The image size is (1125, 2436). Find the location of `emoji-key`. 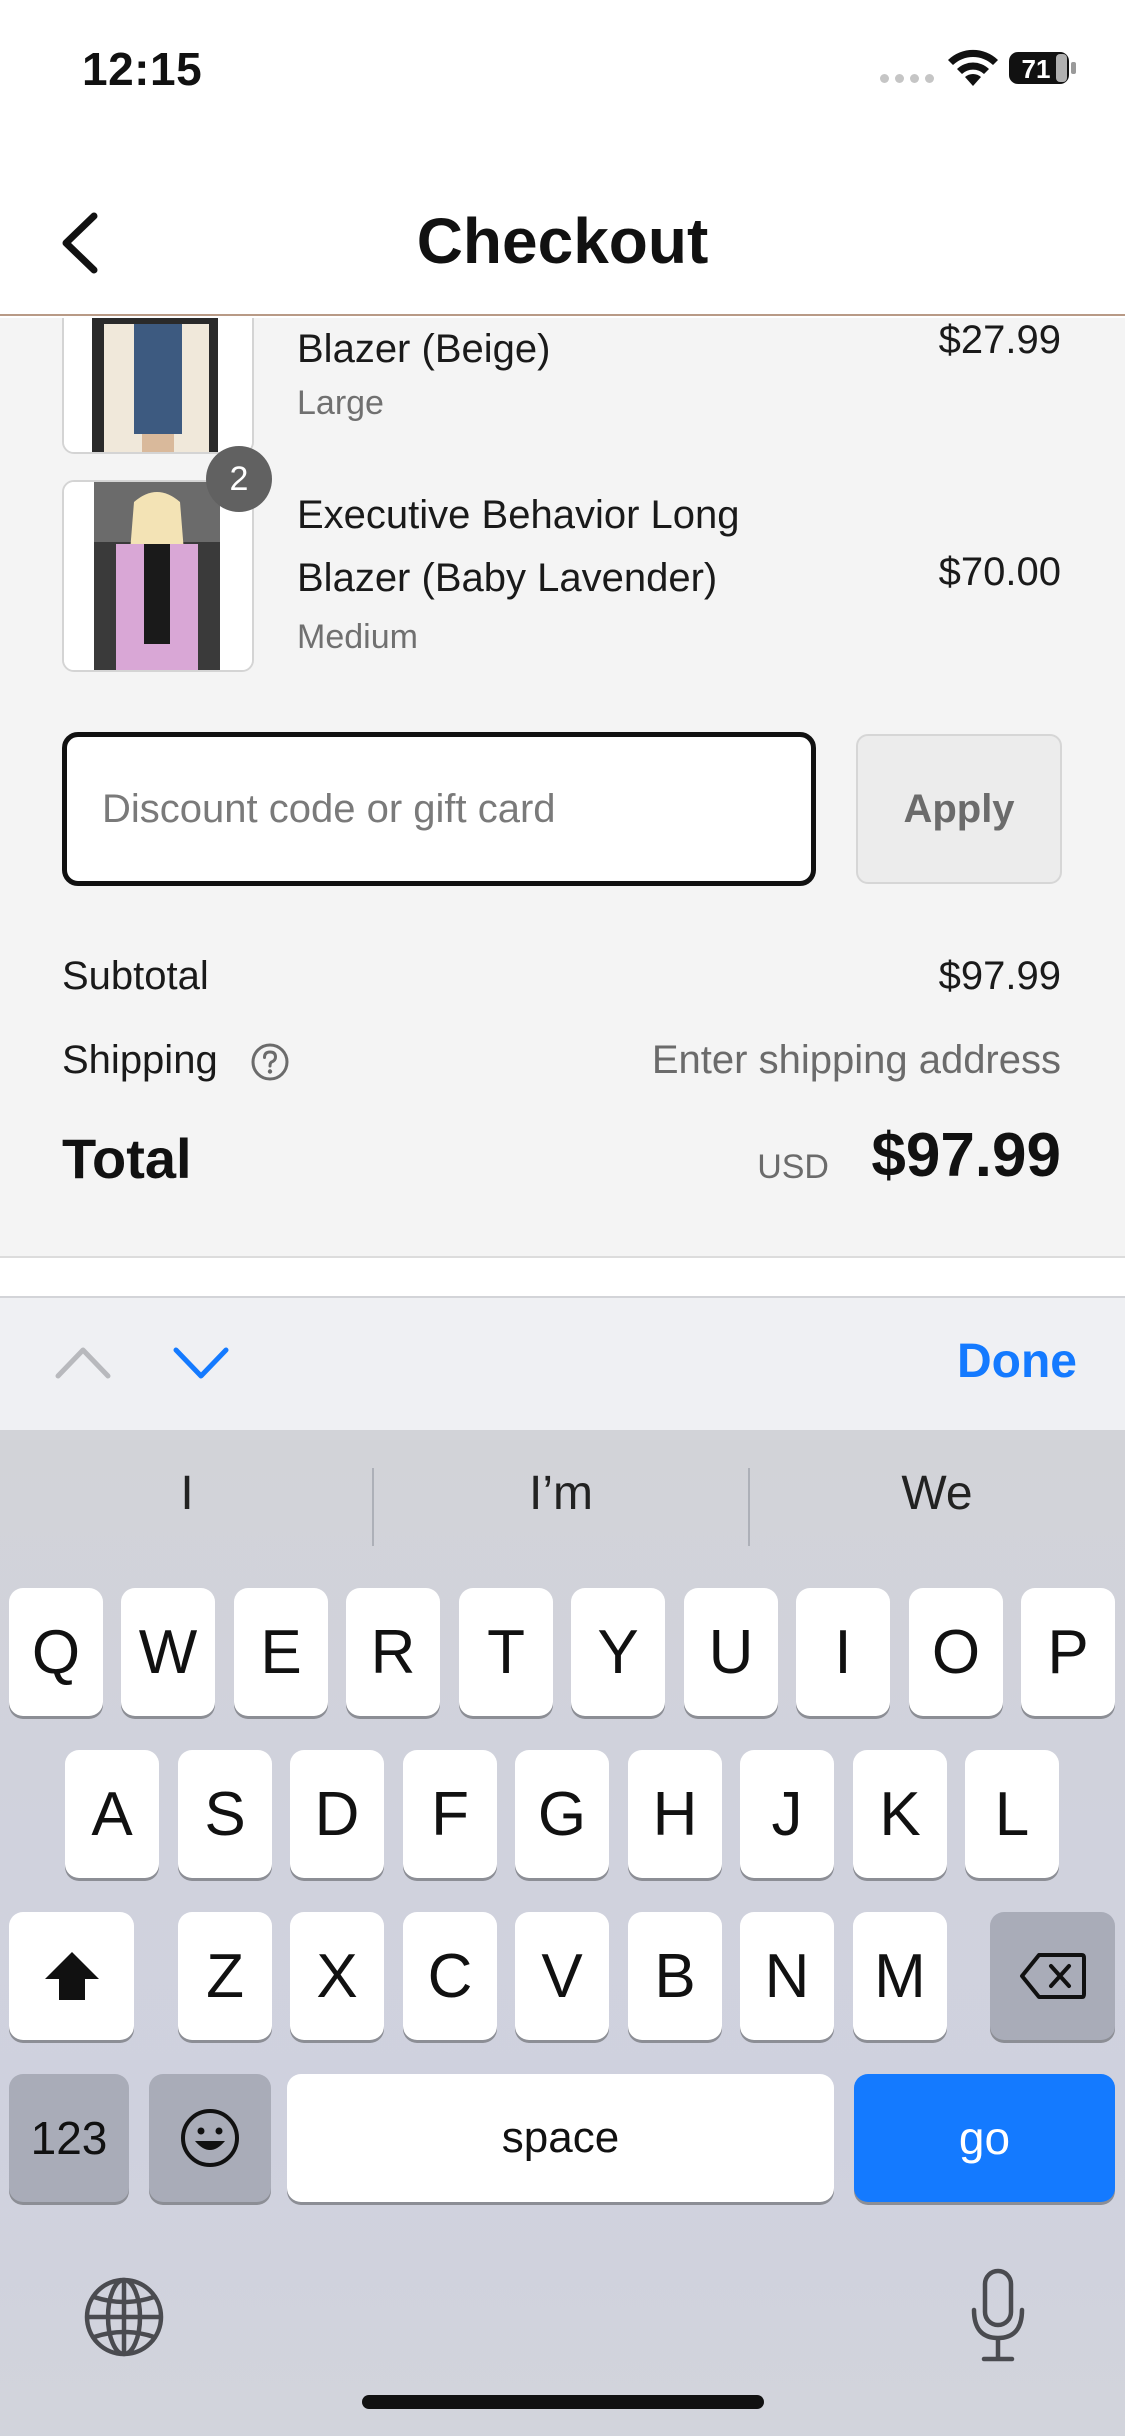

emoji-key is located at coordinates (210, 2138).